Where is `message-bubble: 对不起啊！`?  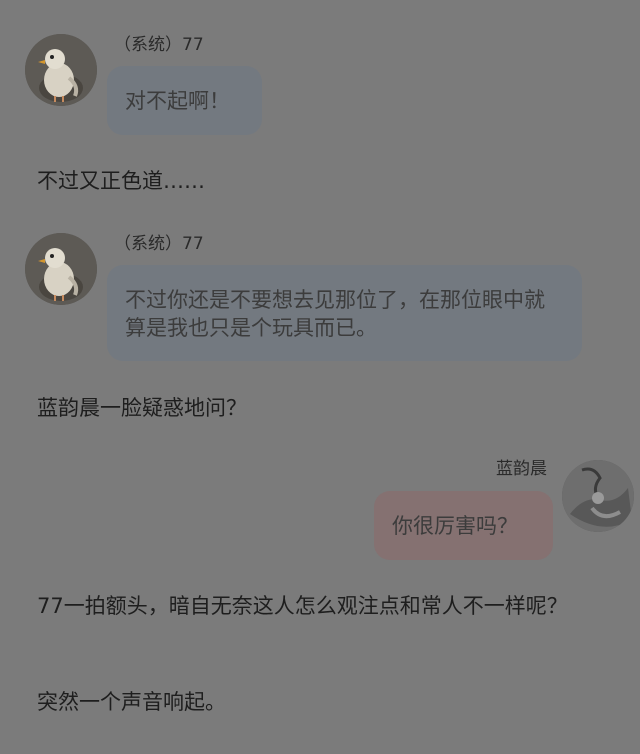 message-bubble: 对不起啊！ is located at coordinates (184, 100).